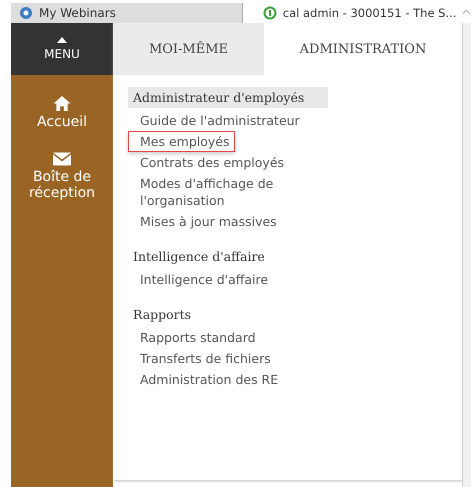 The height and width of the screenshot is (487, 471). I want to click on section-heading: Rapports, so click(162, 315).